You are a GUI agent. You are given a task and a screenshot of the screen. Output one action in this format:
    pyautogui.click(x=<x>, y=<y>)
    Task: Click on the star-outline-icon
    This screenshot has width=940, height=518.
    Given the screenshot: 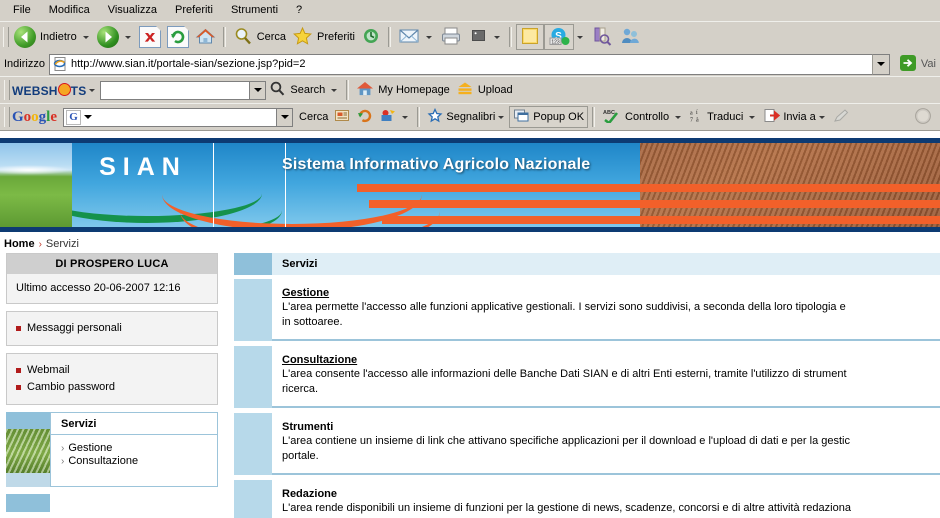 What is the action you would take?
    pyautogui.click(x=435, y=116)
    